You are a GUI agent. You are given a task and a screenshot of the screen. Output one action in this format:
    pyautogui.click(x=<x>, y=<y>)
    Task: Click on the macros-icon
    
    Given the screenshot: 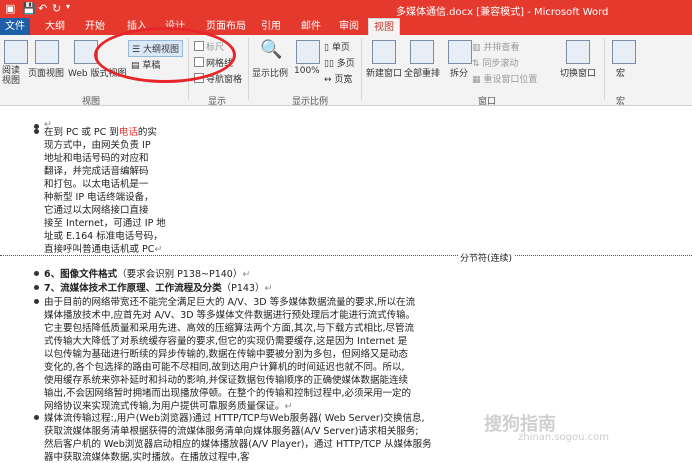 What is the action you would take?
    pyautogui.click(x=624, y=52)
    